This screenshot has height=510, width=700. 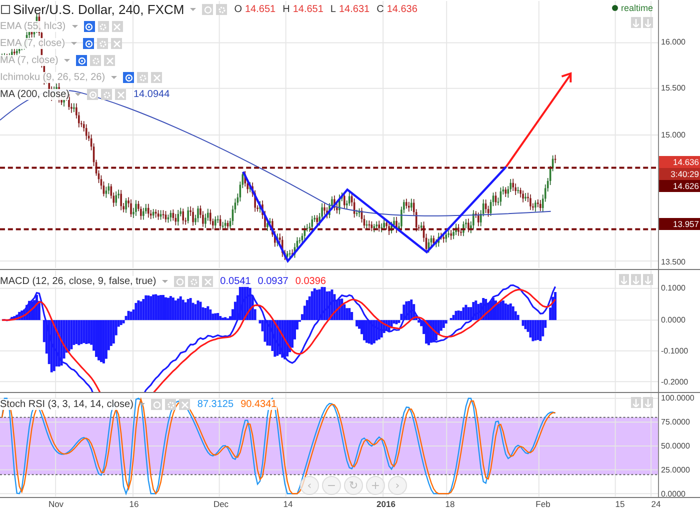 I want to click on price-tag: 14.626, so click(x=679, y=186).